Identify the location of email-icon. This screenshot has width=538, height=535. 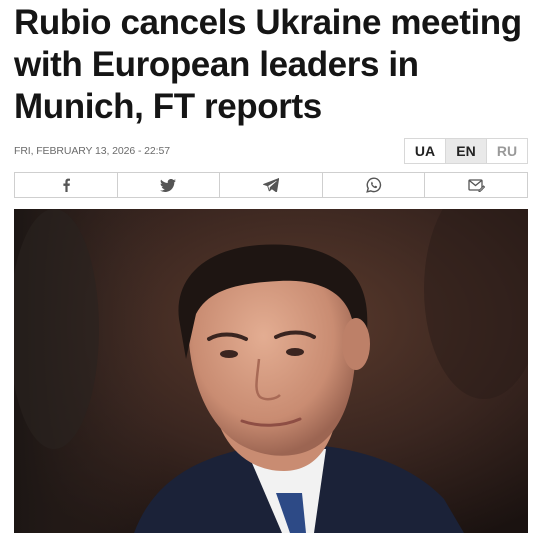
(476, 185).